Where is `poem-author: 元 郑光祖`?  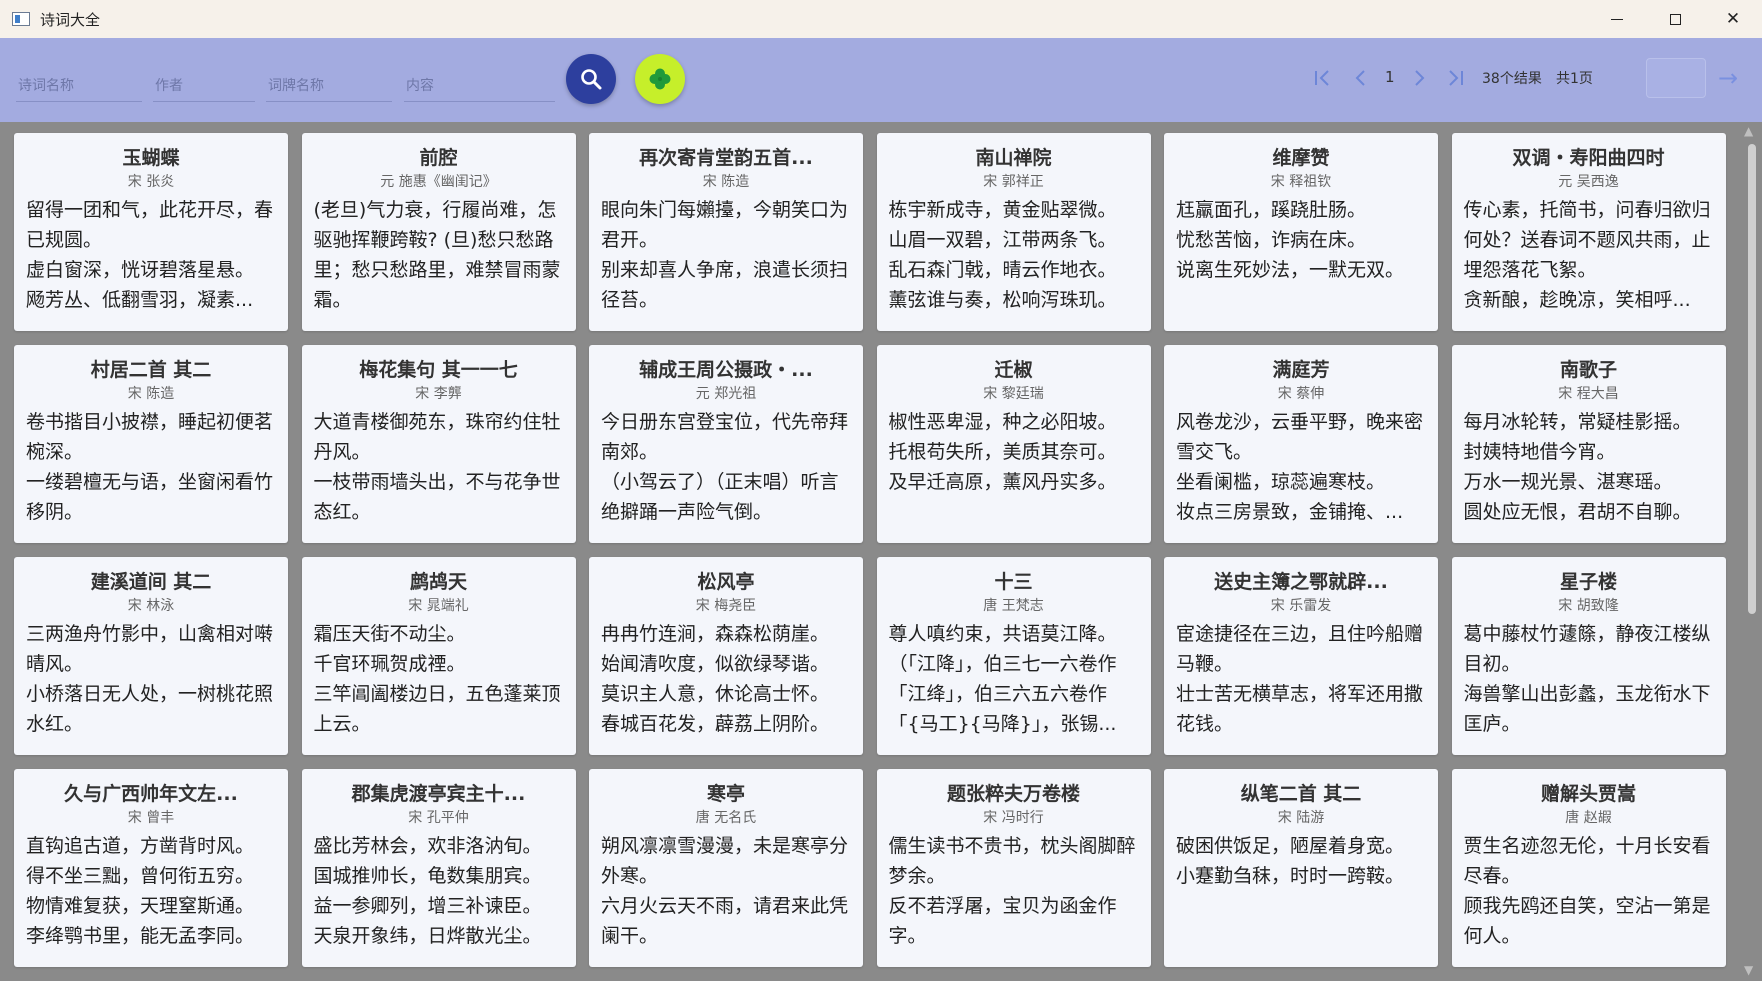
poem-author: 元 郑光祖 is located at coordinates (726, 394).